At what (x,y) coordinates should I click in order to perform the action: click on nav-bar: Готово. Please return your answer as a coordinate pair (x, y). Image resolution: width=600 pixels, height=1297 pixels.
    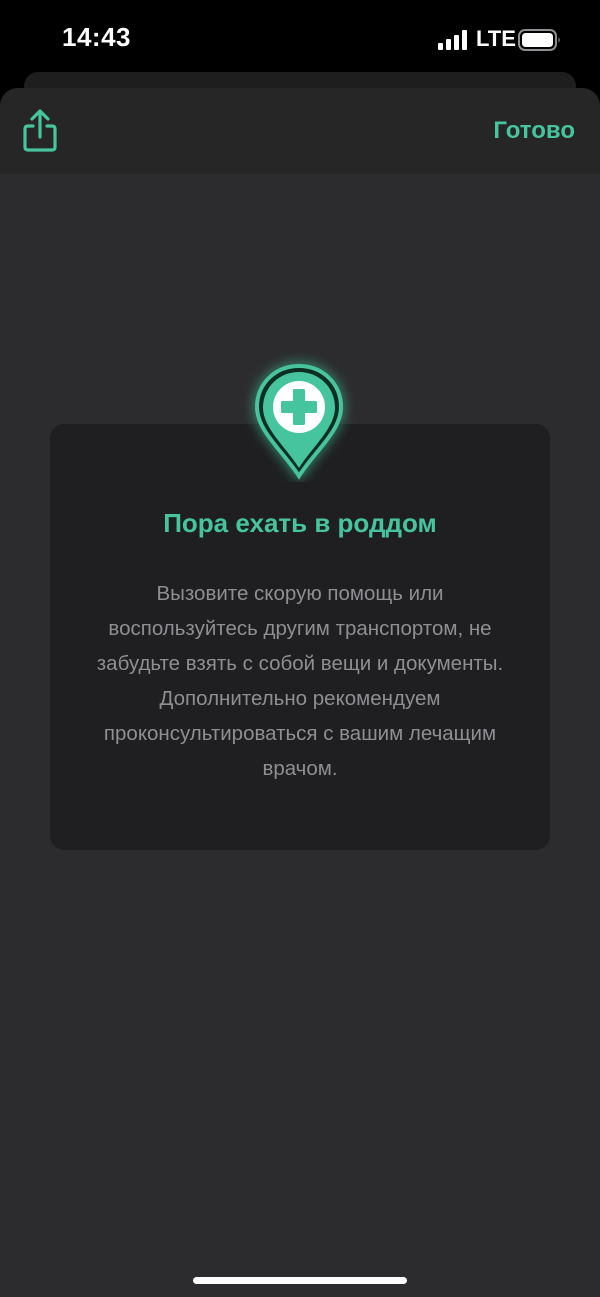
    Looking at the image, I should click on (300, 131).